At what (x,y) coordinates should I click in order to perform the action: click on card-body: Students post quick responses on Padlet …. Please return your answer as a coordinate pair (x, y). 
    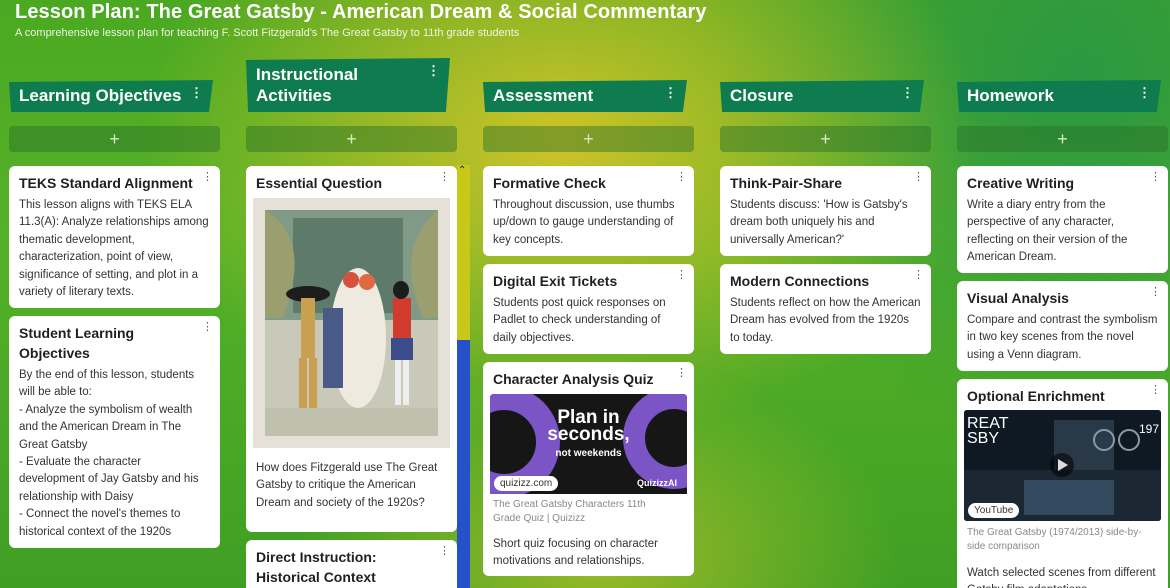
    Looking at the image, I should click on (579, 320).